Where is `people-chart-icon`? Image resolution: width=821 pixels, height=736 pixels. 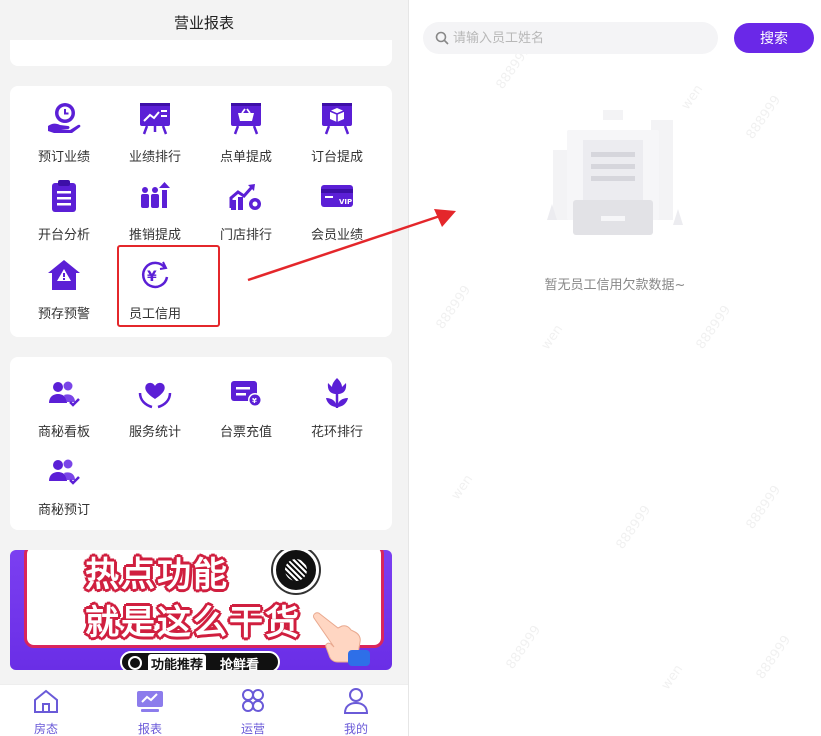
people-chart-icon is located at coordinates (155, 196).